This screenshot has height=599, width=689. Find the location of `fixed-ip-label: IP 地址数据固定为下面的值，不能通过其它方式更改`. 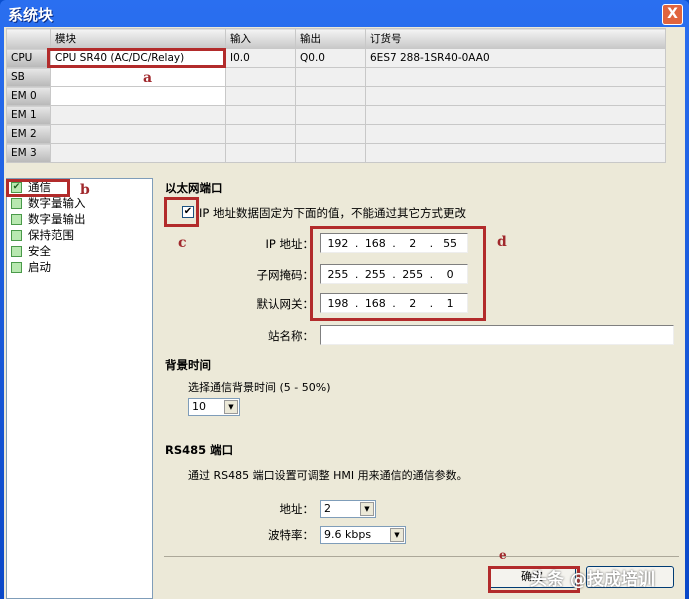

fixed-ip-label: IP 地址数据固定为下面的值，不能通过其它方式更改 is located at coordinates (332, 213).